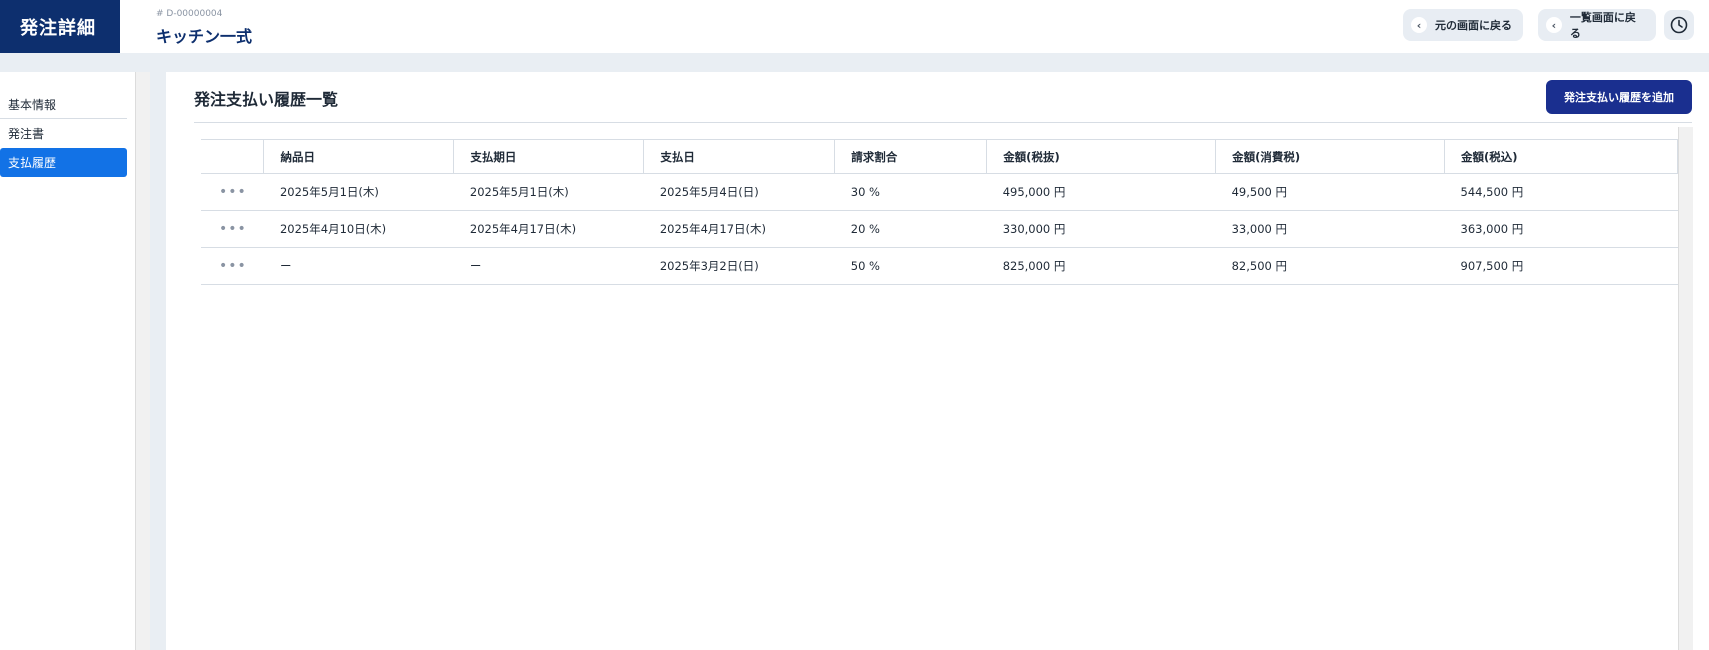  I want to click on history-button, so click(1679, 25).